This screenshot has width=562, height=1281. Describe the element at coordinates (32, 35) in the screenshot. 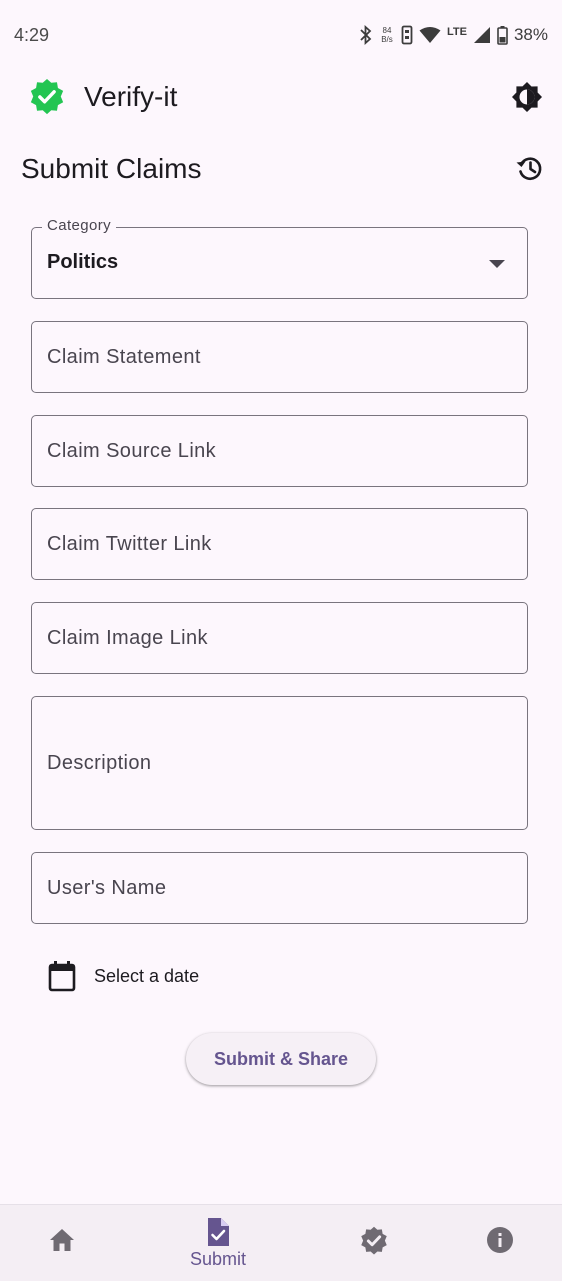

I see `status-time: 4:29` at that location.